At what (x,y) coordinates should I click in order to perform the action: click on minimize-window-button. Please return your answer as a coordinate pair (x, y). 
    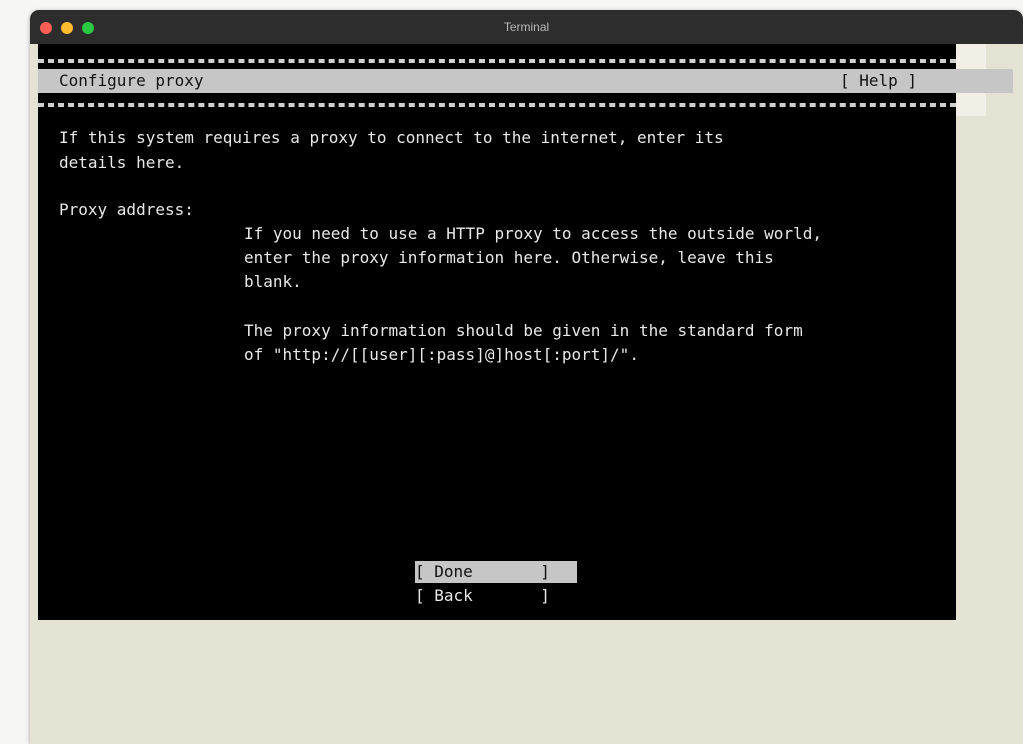
    Looking at the image, I should click on (67, 28).